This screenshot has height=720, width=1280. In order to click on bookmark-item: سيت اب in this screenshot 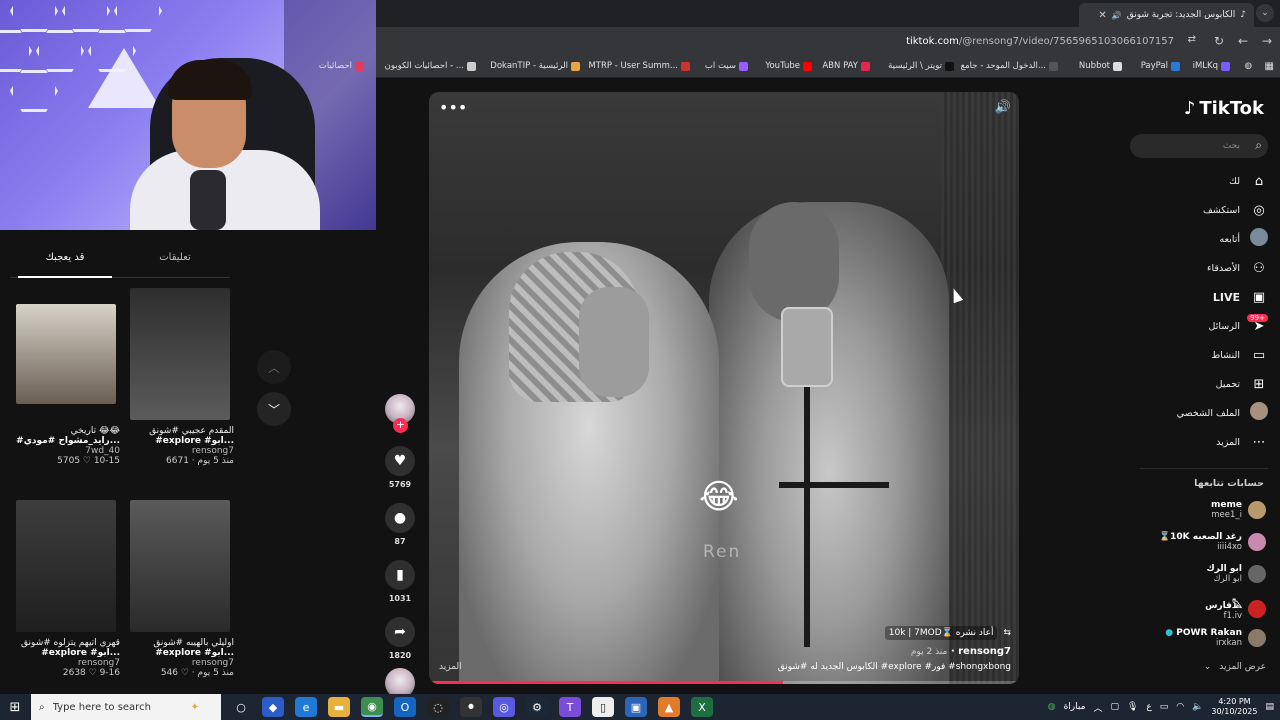, I will do `click(726, 66)`.